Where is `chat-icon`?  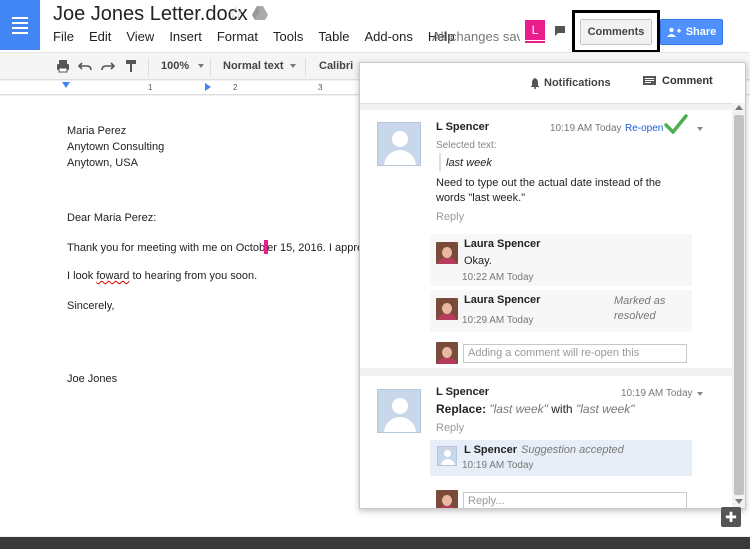 chat-icon is located at coordinates (560, 31).